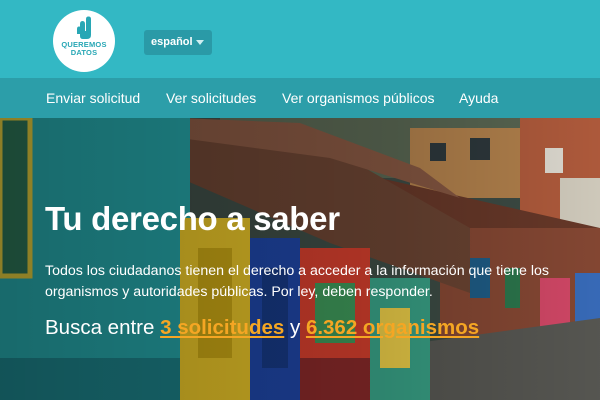 The height and width of the screenshot is (400, 600). I want to click on search-prefix: Busca entre, so click(103, 327).